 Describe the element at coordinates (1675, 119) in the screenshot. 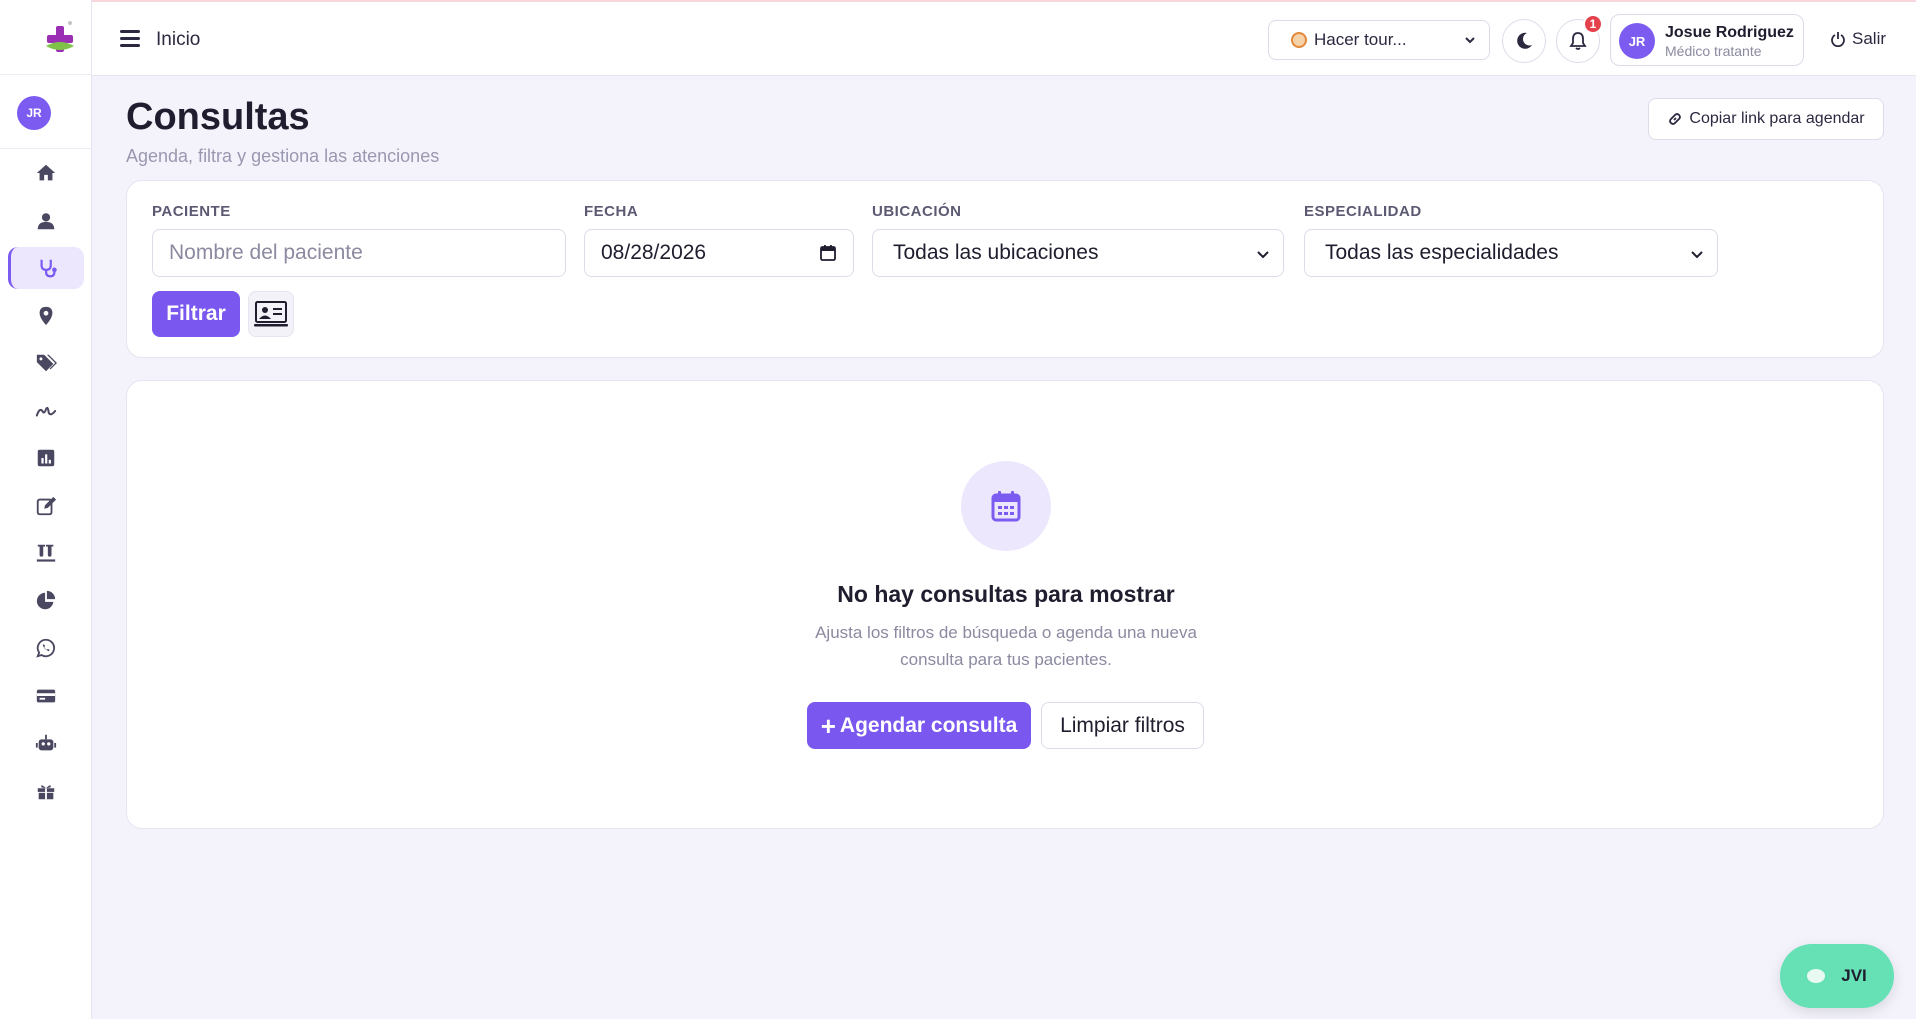

I see `link-icon` at that location.